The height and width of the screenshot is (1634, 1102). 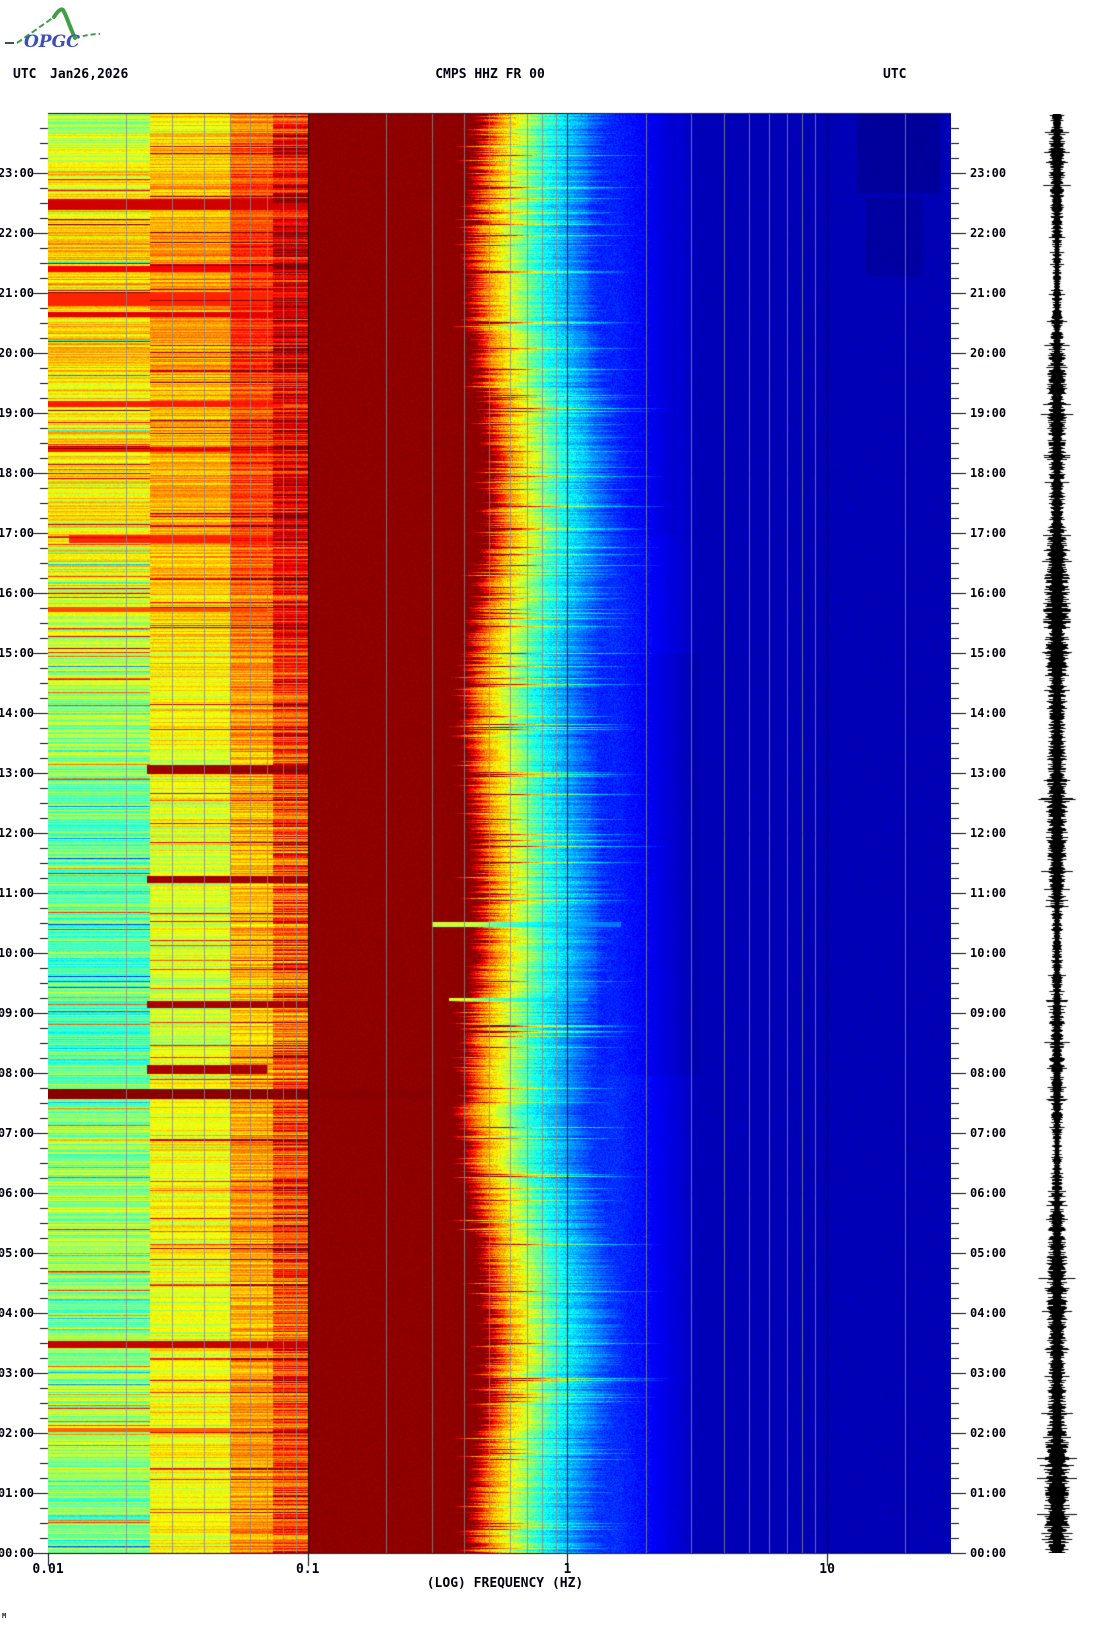 I want to click on right-time-label: 08:00, so click(x=988, y=1073).